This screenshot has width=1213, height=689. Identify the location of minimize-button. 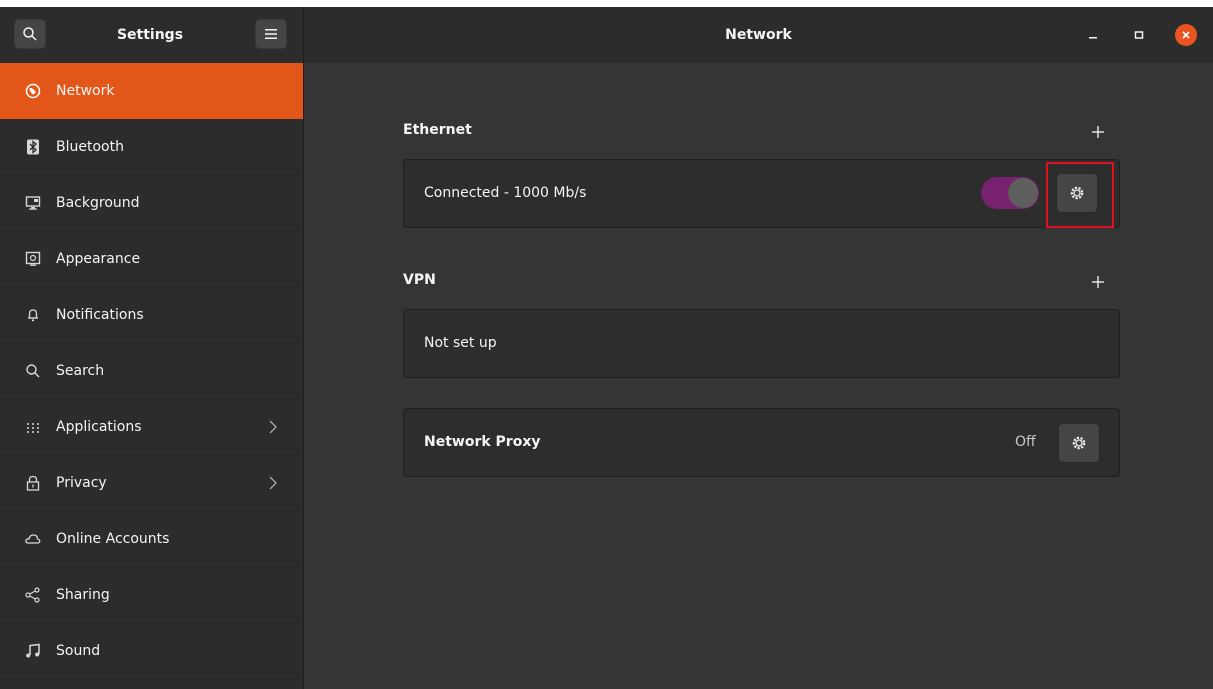
(1093, 35).